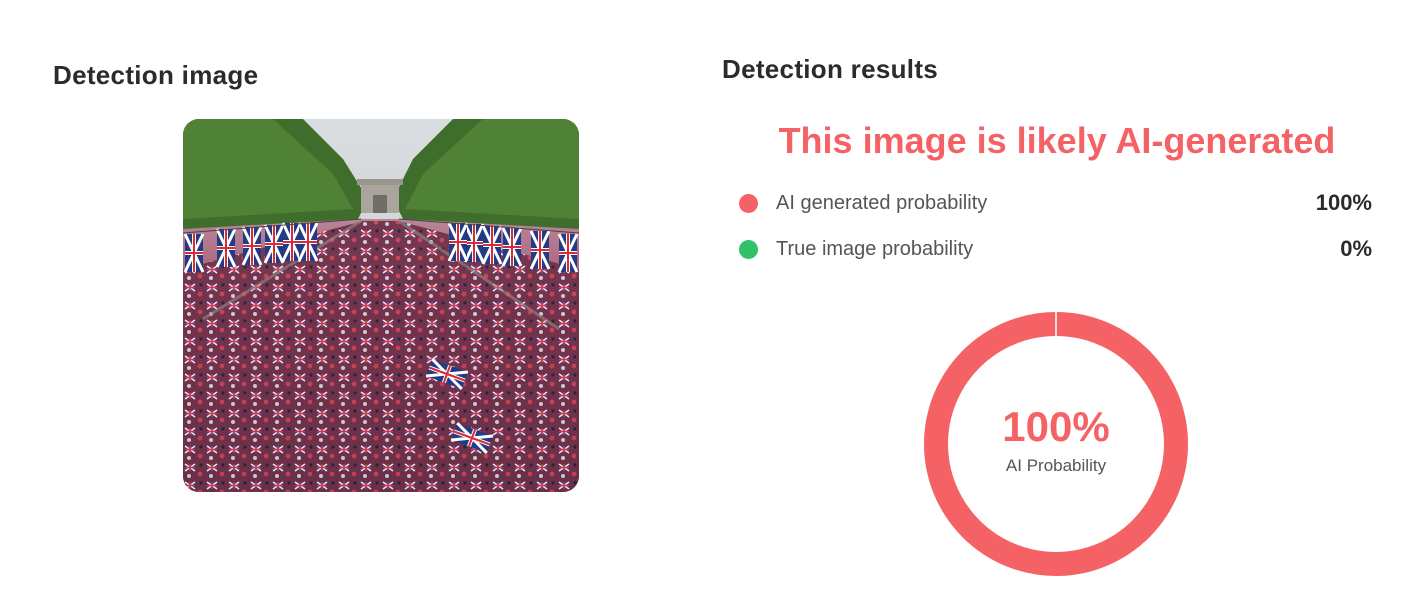 Image resolution: width=1411 pixels, height=606 pixels. What do you see at coordinates (1055, 203) in the screenshot?
I see `ai-probability-row: AI generated probability 100%` at bounding box center [1055, 203].